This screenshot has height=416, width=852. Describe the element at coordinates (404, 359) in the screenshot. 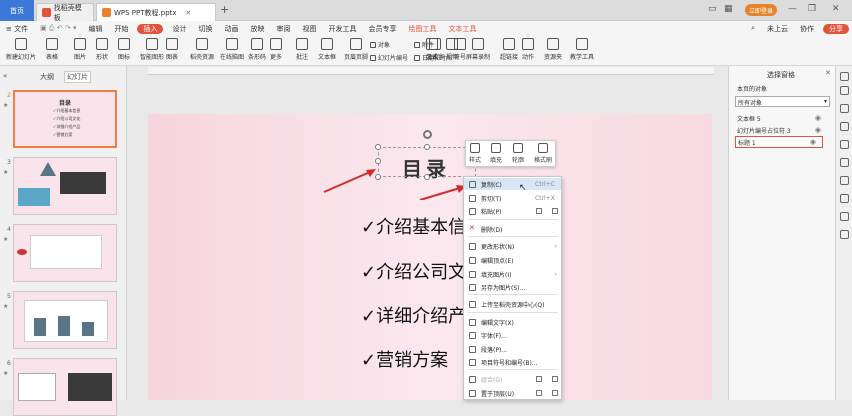

I see `bullet-item: ✓营销方案` at that location.